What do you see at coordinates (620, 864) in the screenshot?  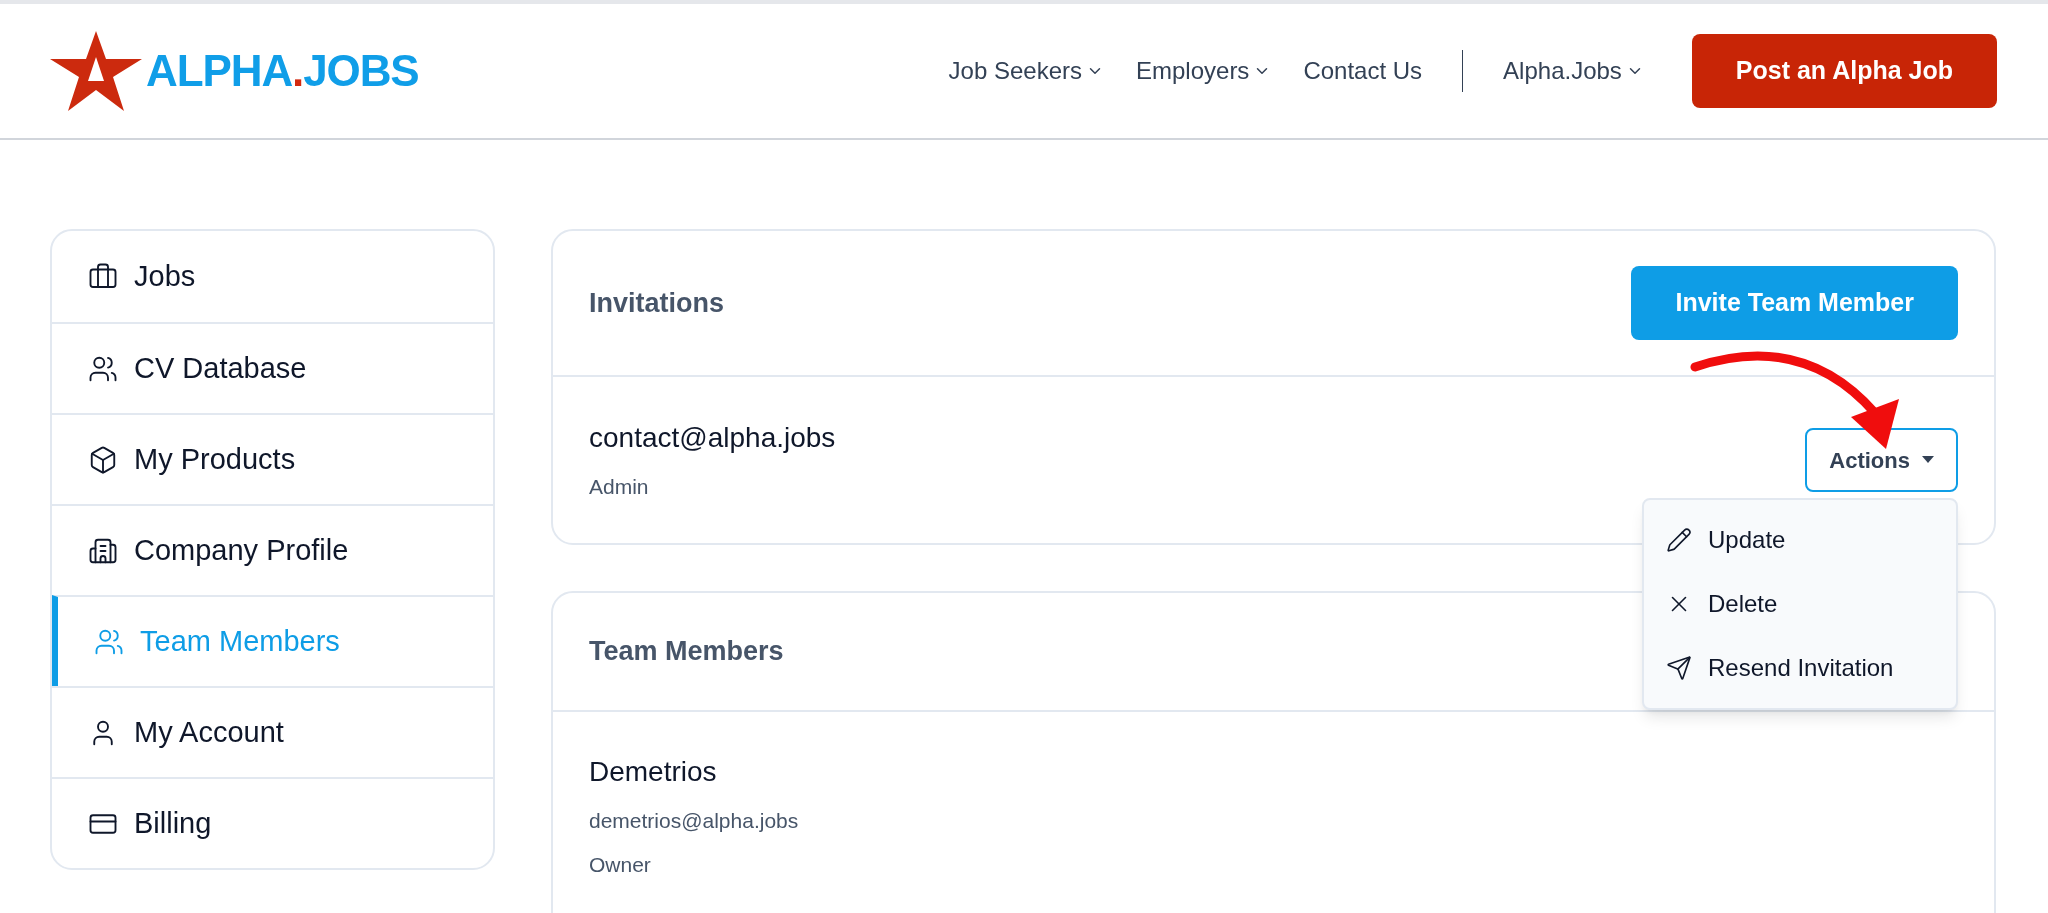 I see `member-role: Owner` at bounding box center [620, 864].